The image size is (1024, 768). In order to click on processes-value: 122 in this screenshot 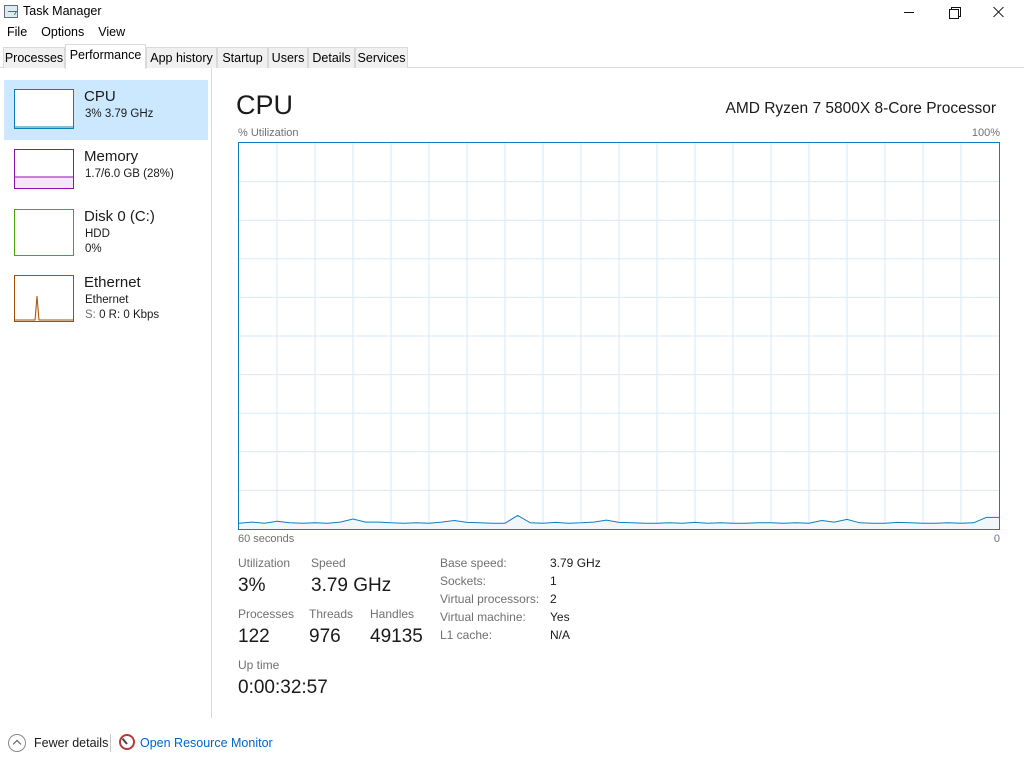, I will do `click(254, 636)`.